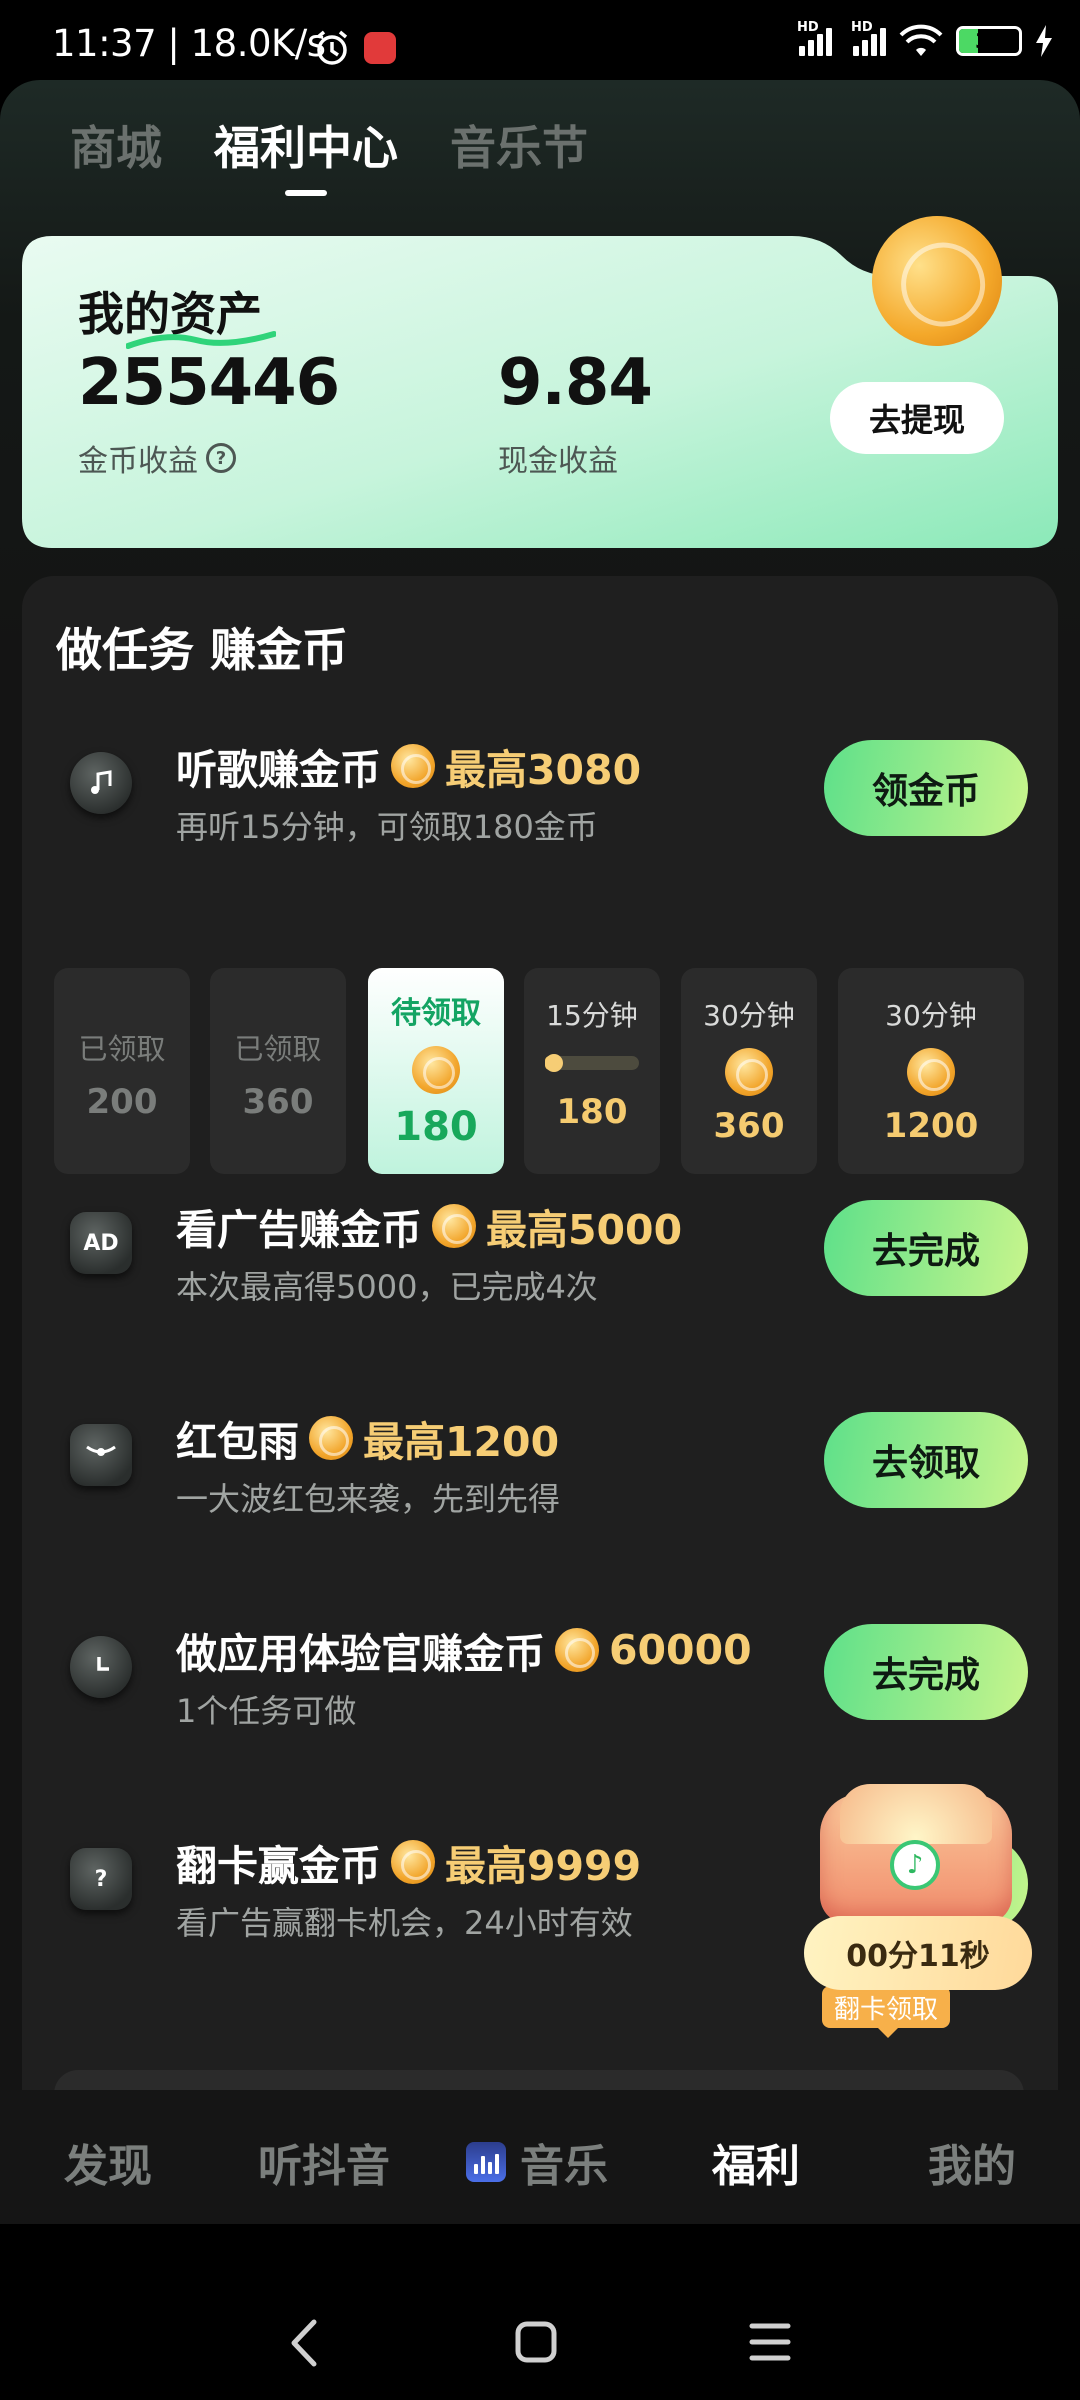  Describe the element at coordinates (972, 2162) in the screenshot. I see `nav-me: 我的` at that location.